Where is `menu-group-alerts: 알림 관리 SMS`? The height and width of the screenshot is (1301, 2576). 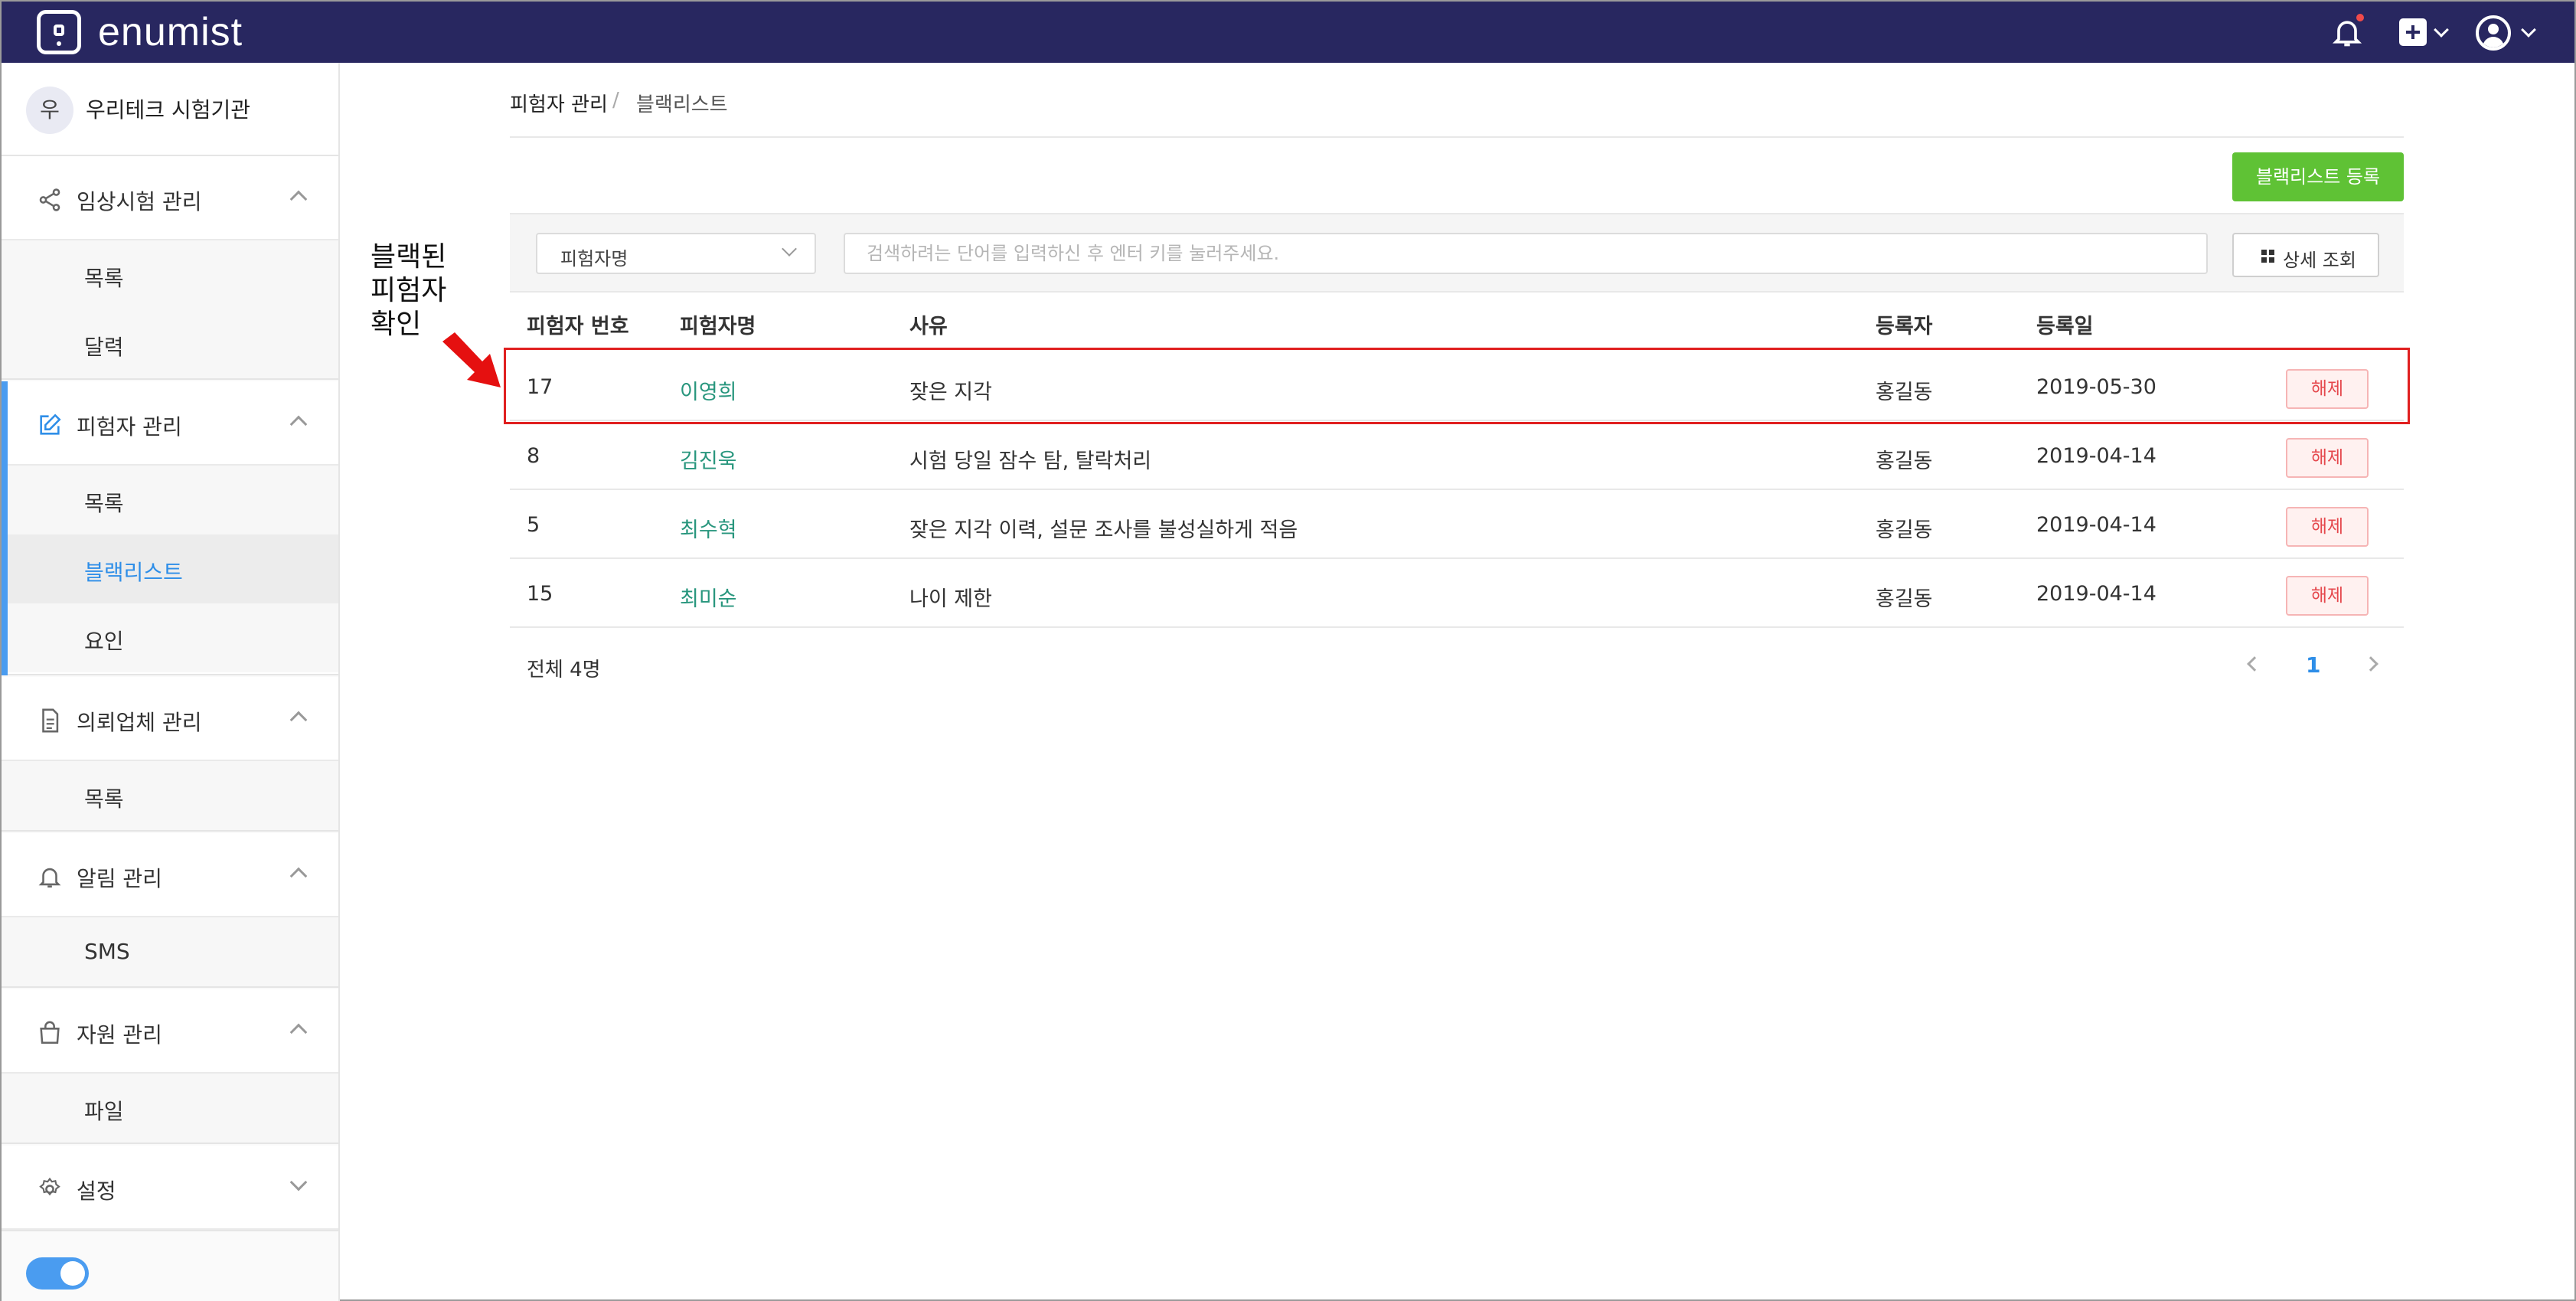 menu-group-alerts: 알림 관리 SMS is located at coordinates (170, 910).